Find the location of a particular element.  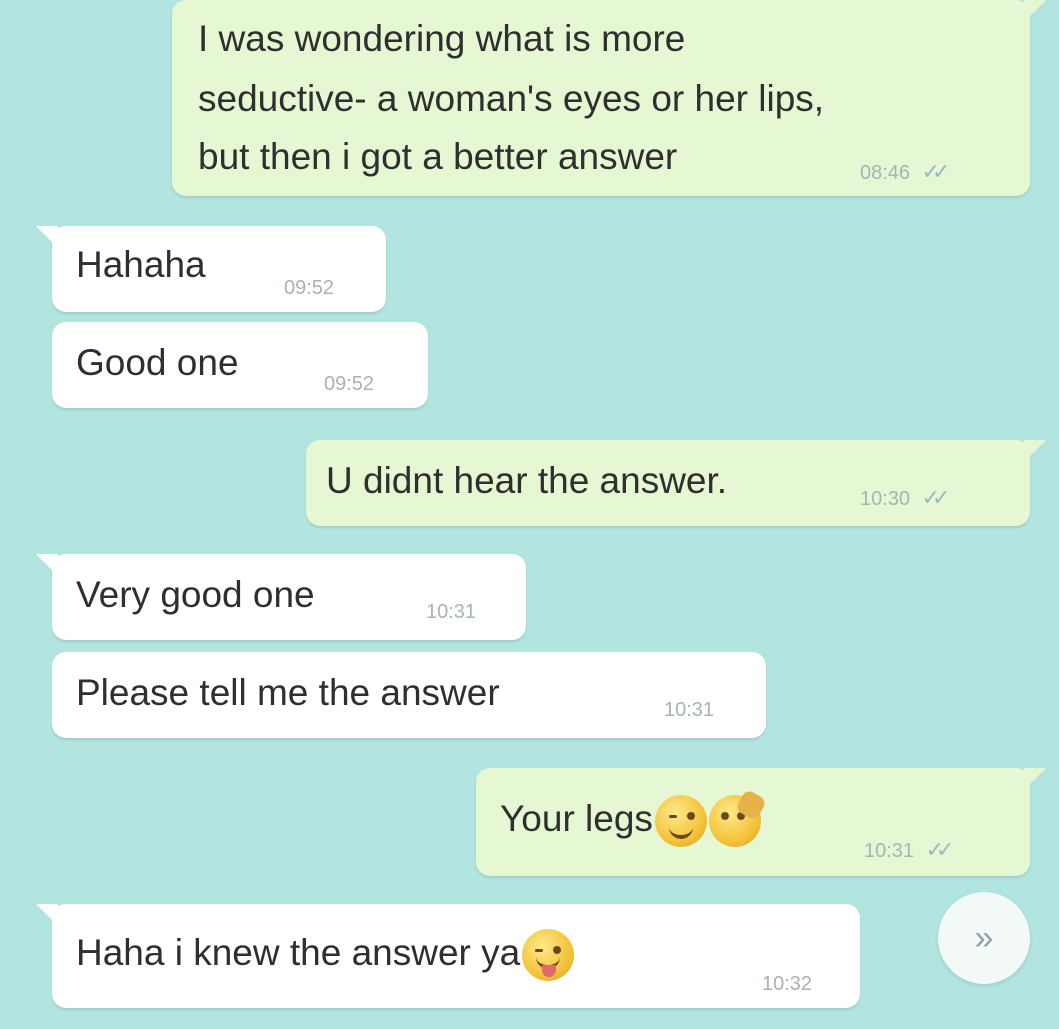

double-chevron-down-icon: » is located at coordinates (984, 938).